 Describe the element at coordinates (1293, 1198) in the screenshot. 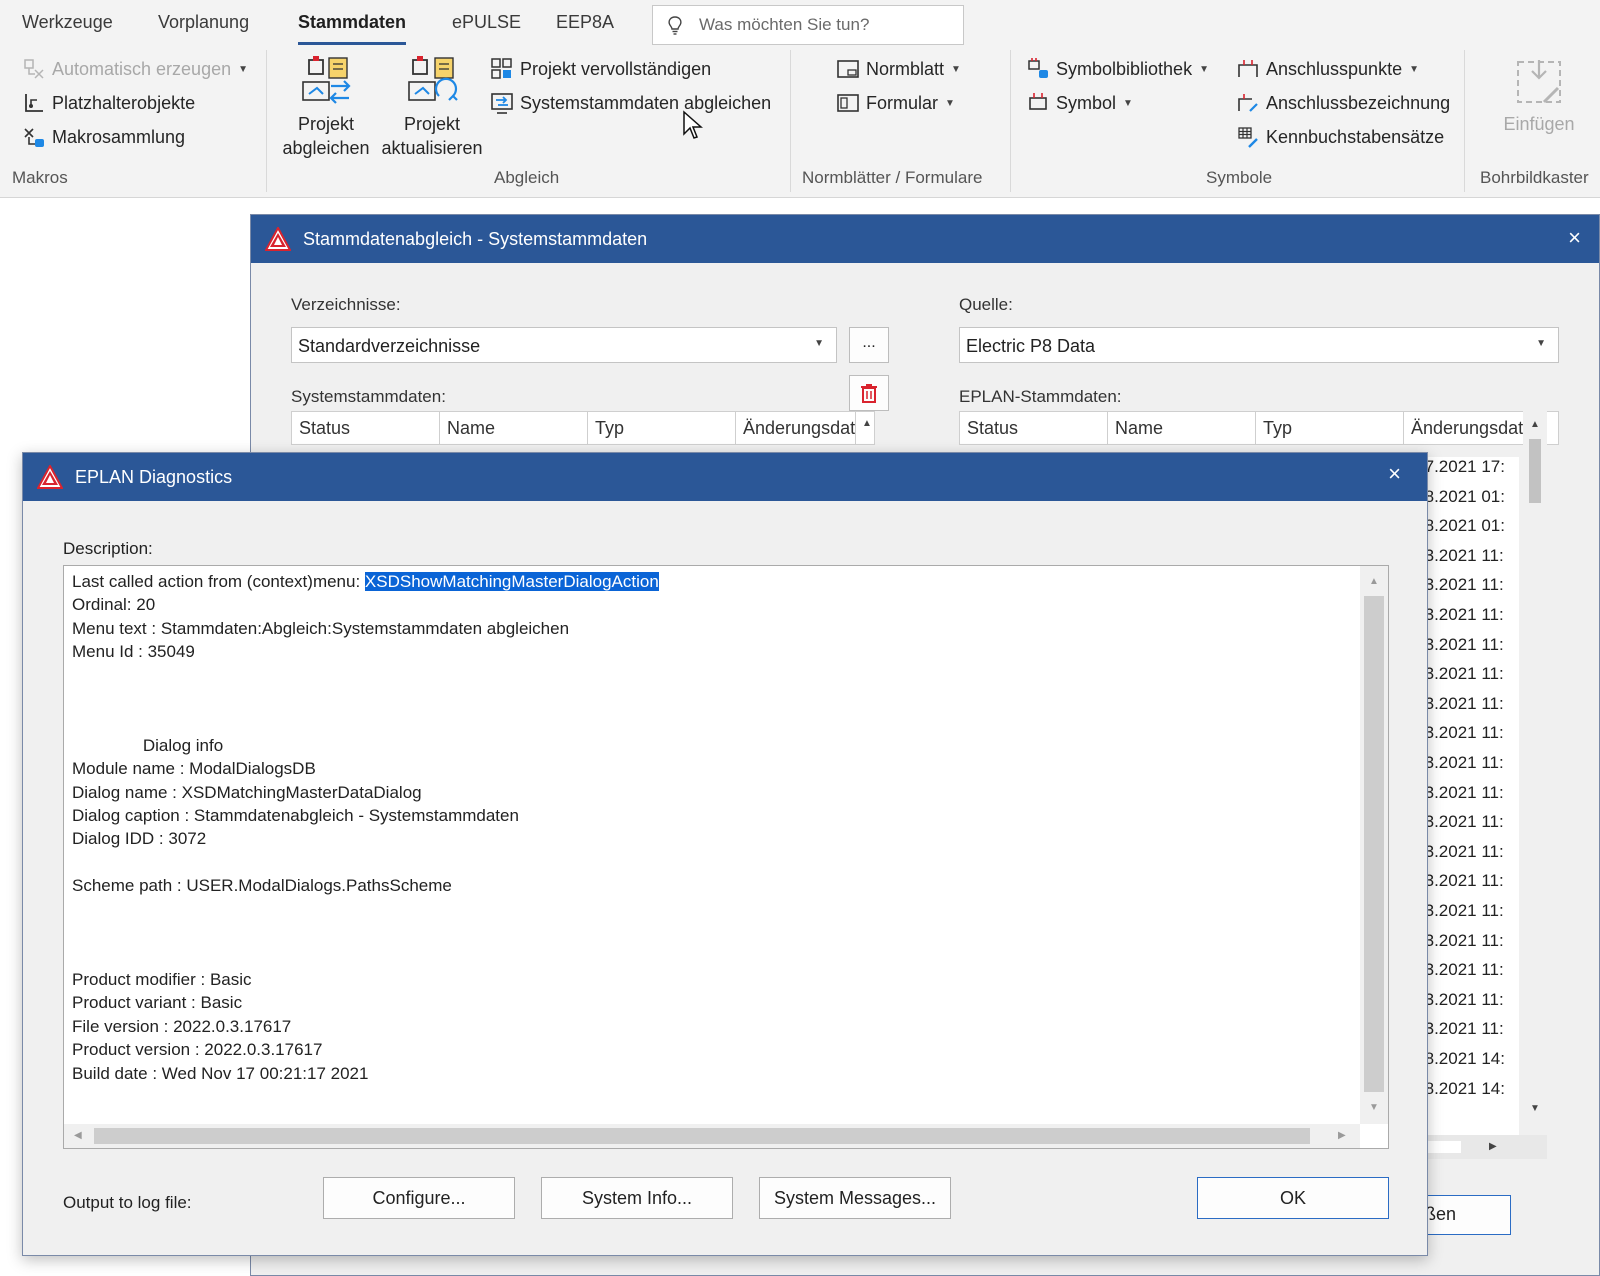

I see `ok-button: OK` at that location.